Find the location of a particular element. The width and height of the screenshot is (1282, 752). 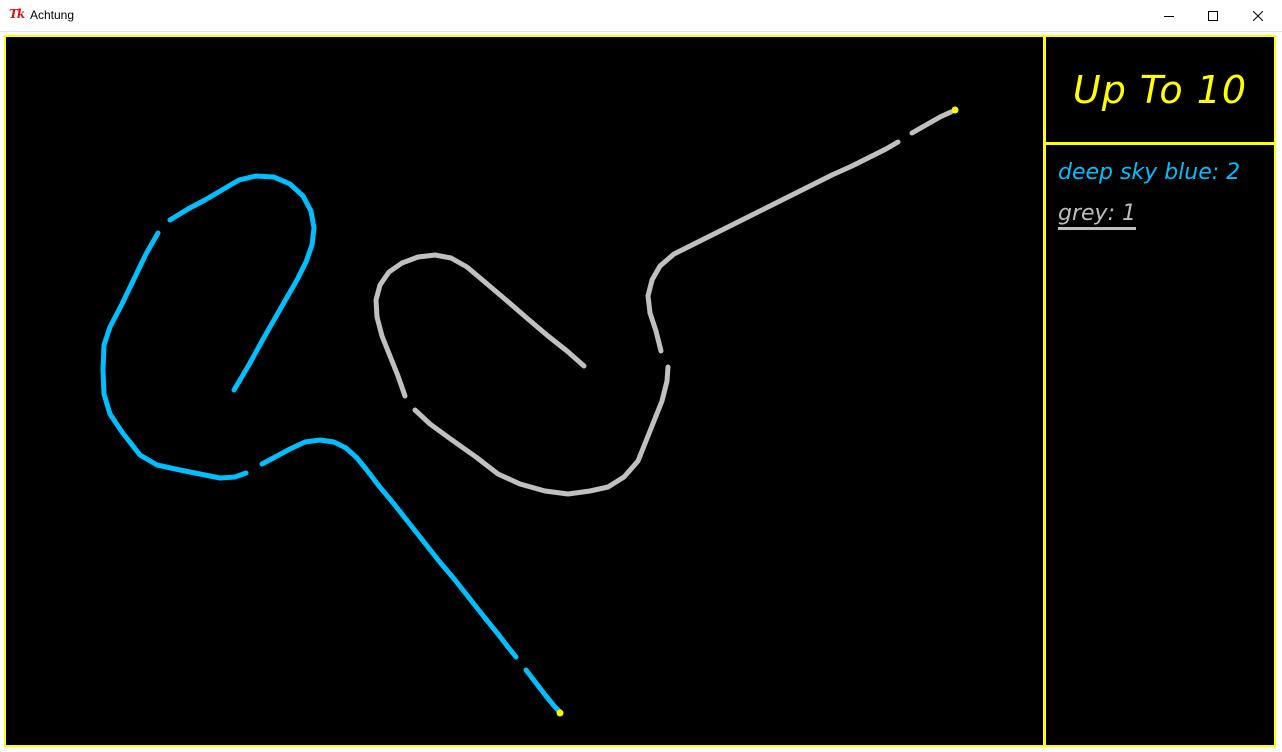

player-score: grey: 1 is located at coordinates (1097, 215).